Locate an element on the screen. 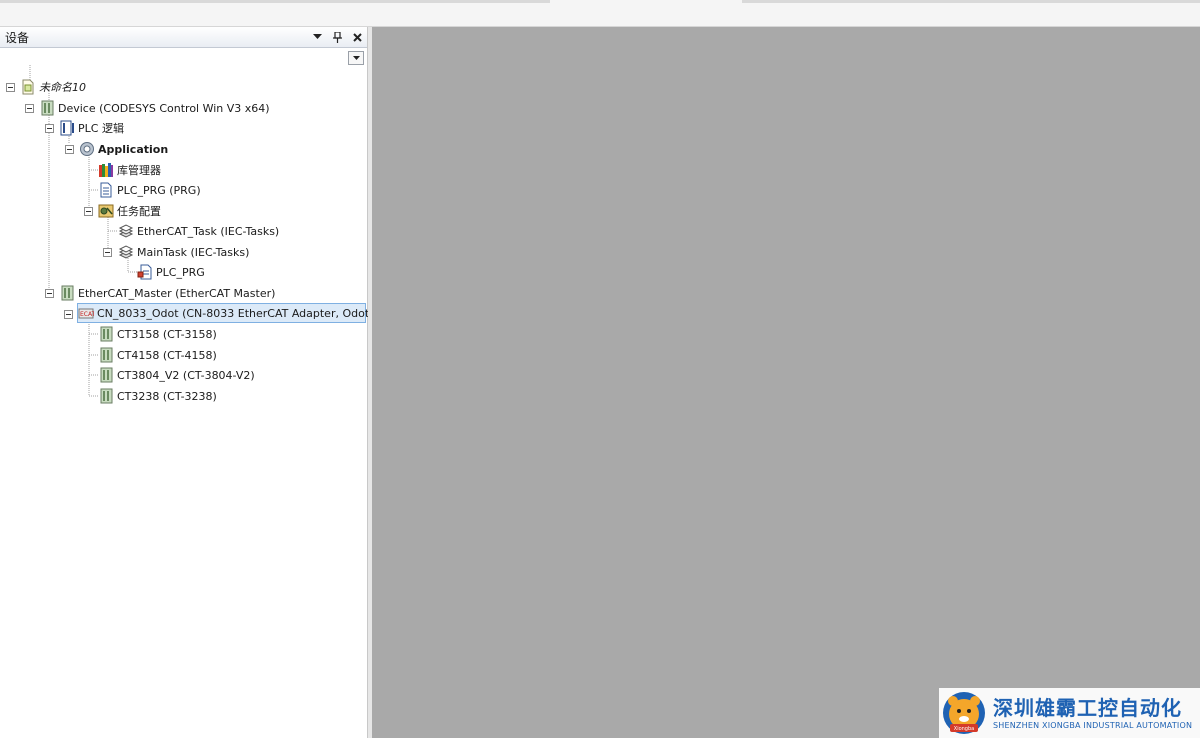 The width and height of the screenshot is (1200, 738). plc-logic-icon is located at coordinates (67, 128).